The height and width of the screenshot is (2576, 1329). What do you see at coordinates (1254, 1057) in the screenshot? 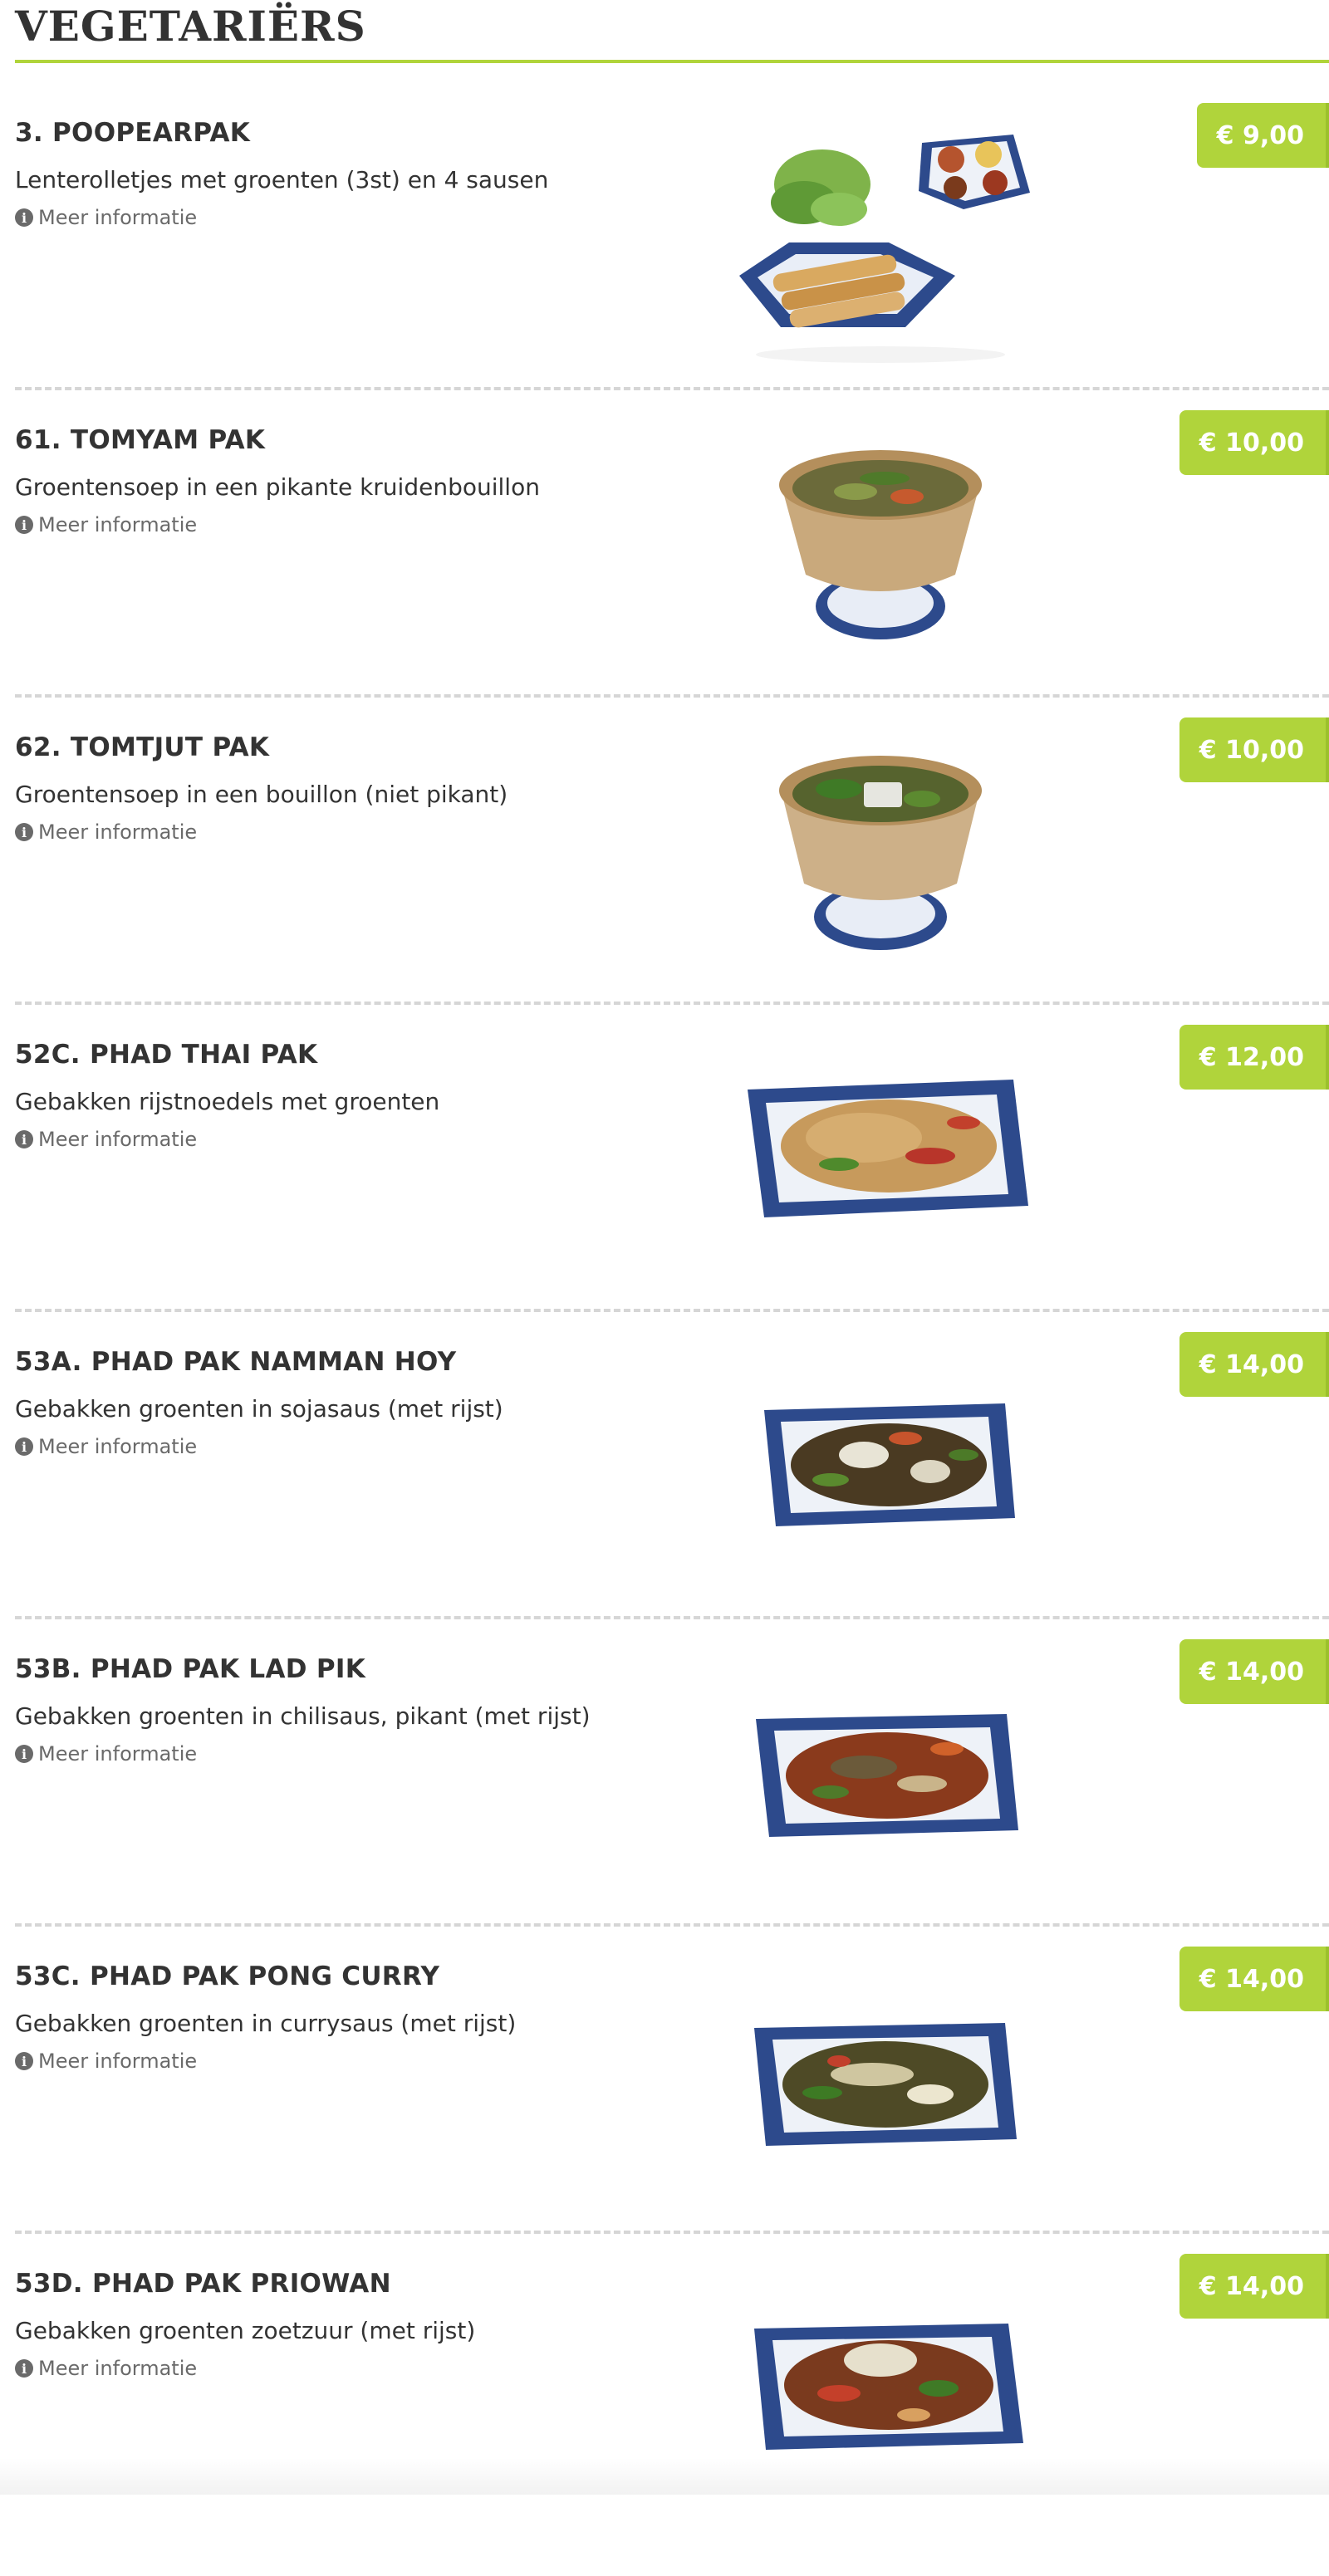
I see `price-button: € 12,00` at bounding box center [1254, 1057].